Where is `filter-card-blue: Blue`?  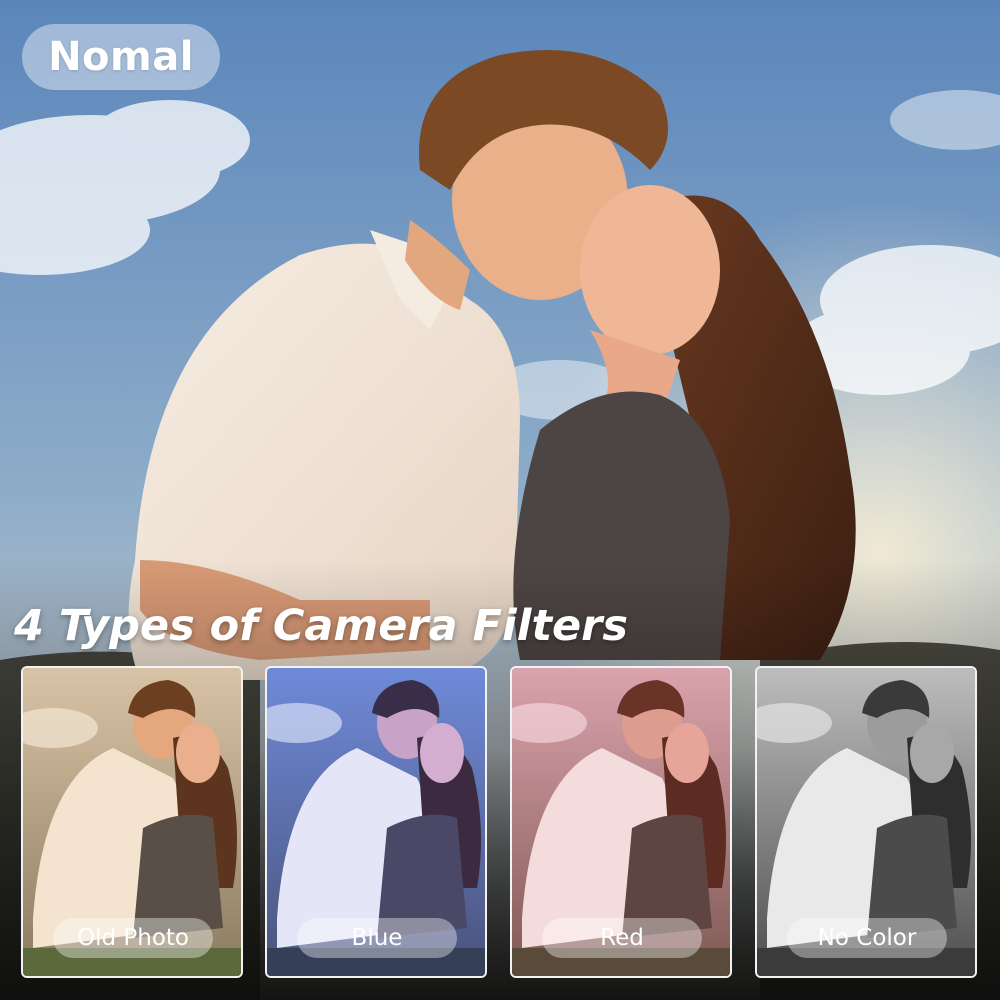
filter-card-blue: Blue is located at coordinates (376, 822).